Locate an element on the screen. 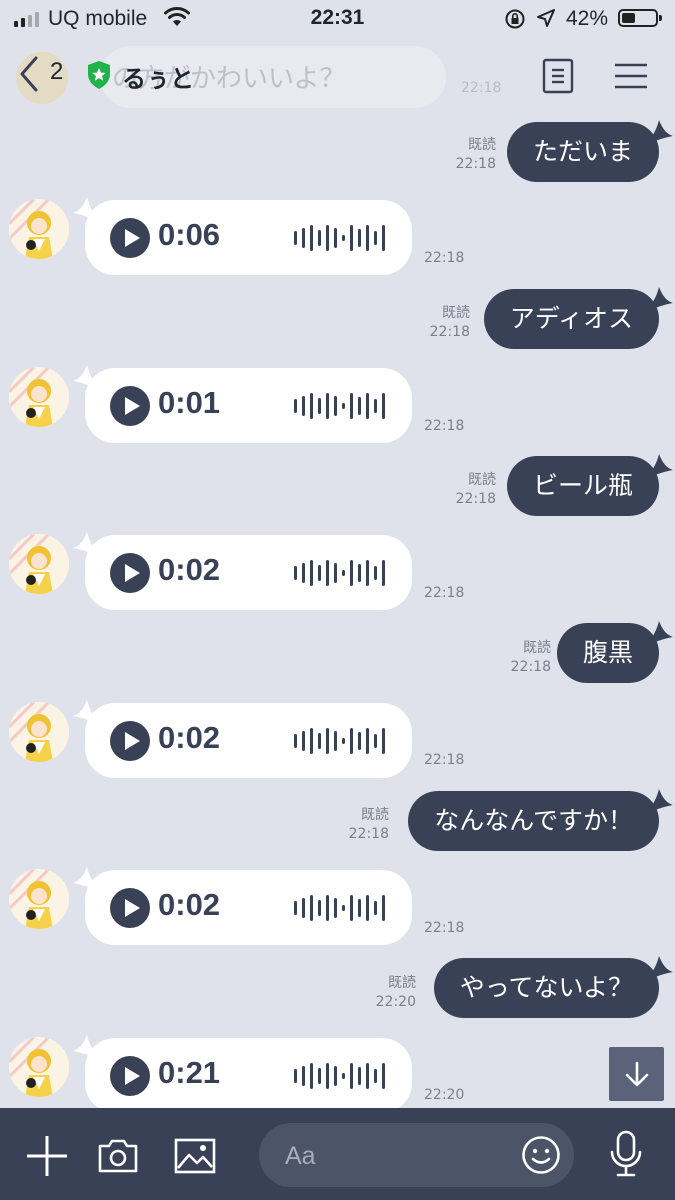 This screenshot has width=675, height=1200. outgoing-message: やってないよ？ is located at coordinates (553, 987).